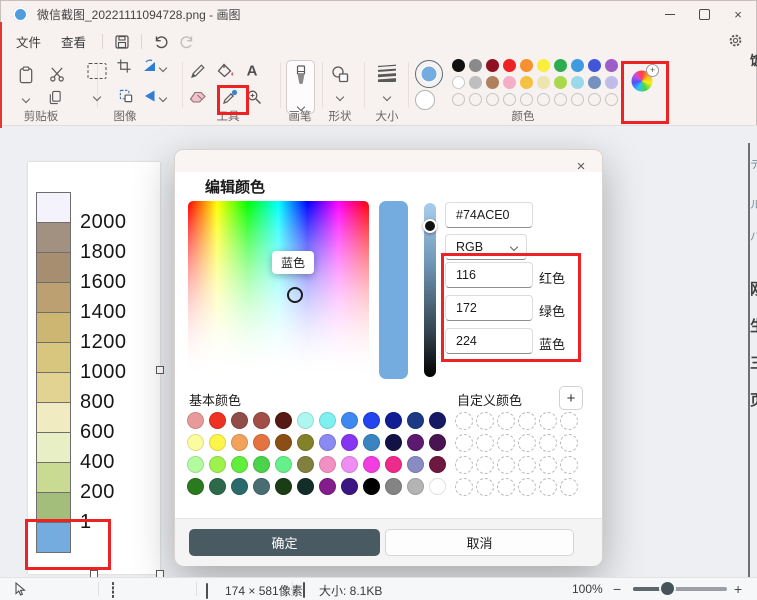  Describe the element at coordinates (150, 96) in the screenshot. I see `flip-button` at that location.